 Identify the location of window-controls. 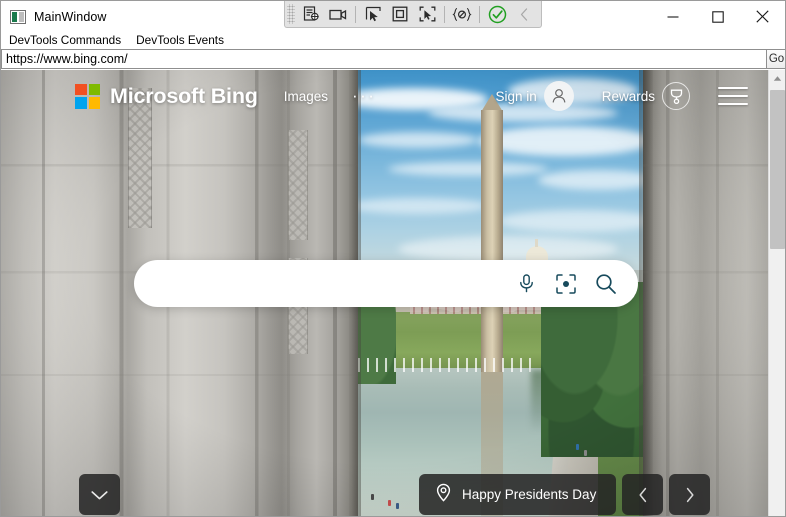
(717, 16).